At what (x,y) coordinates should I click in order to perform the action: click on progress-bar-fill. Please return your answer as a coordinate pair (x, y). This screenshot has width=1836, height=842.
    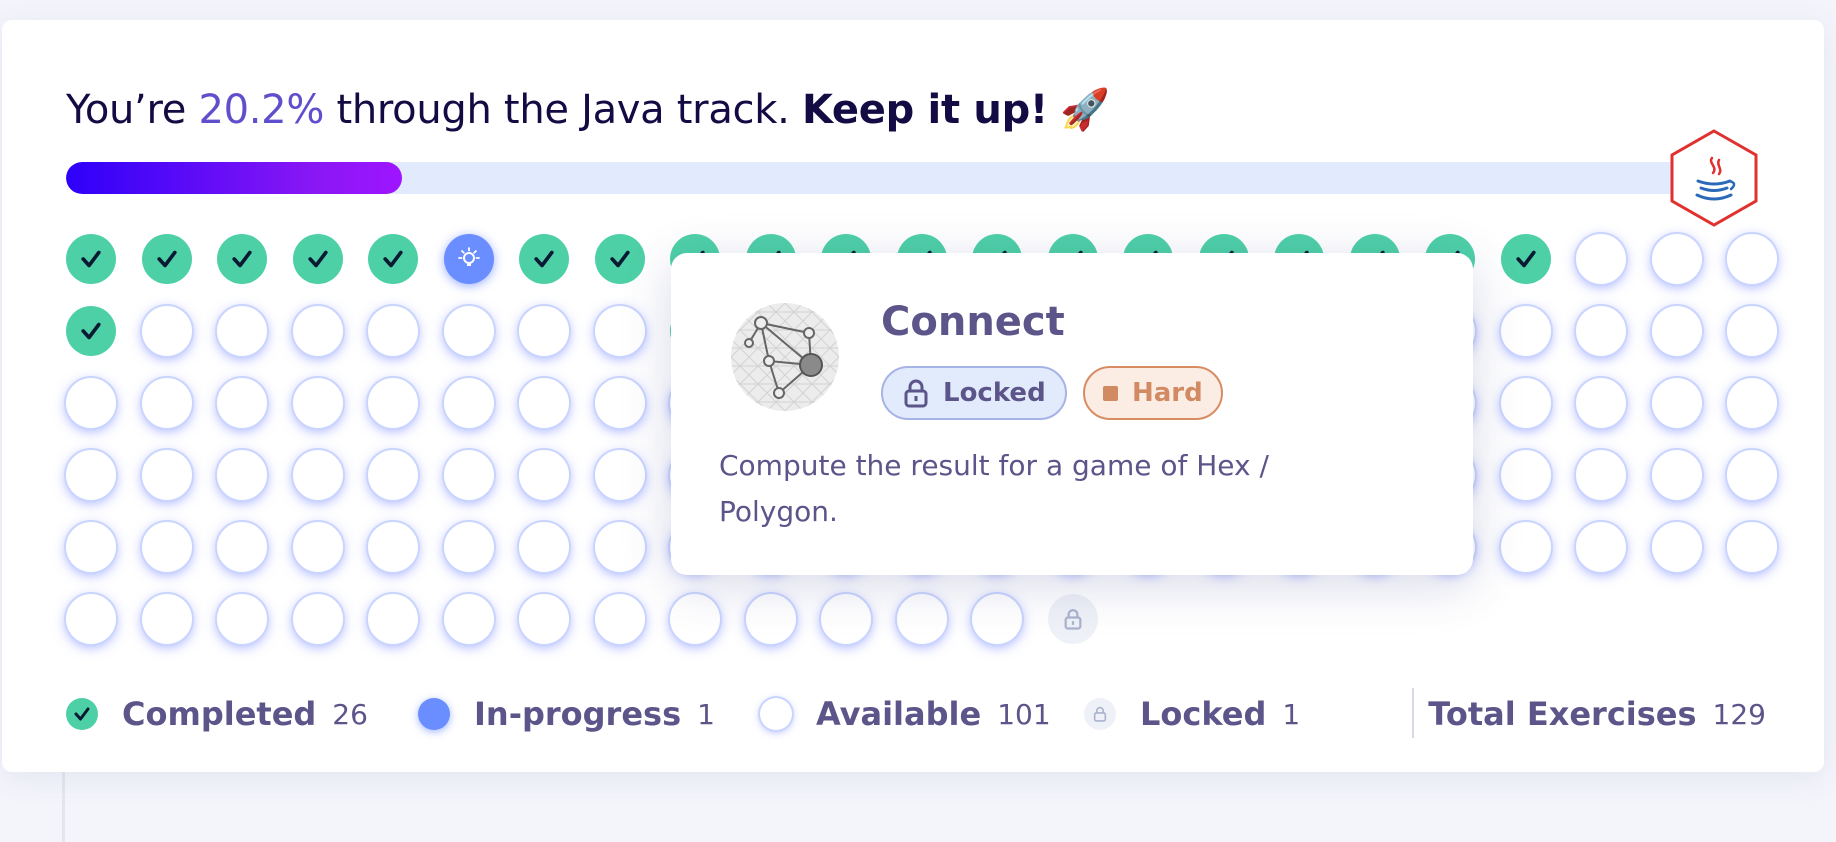
    Looking at the image, I should click on (234, 178).